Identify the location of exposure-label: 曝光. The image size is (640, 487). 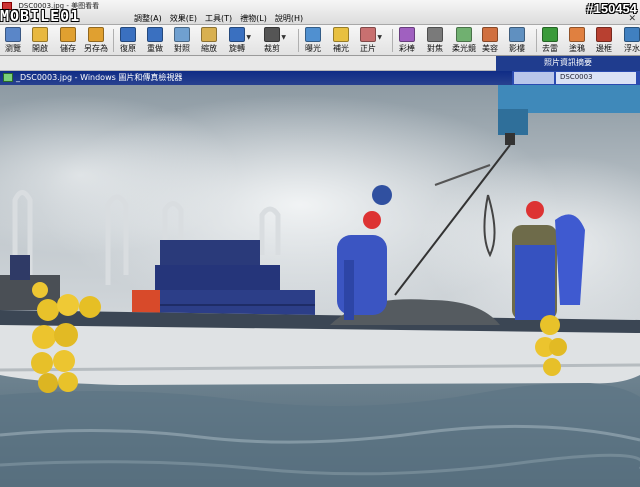
(313, 48).